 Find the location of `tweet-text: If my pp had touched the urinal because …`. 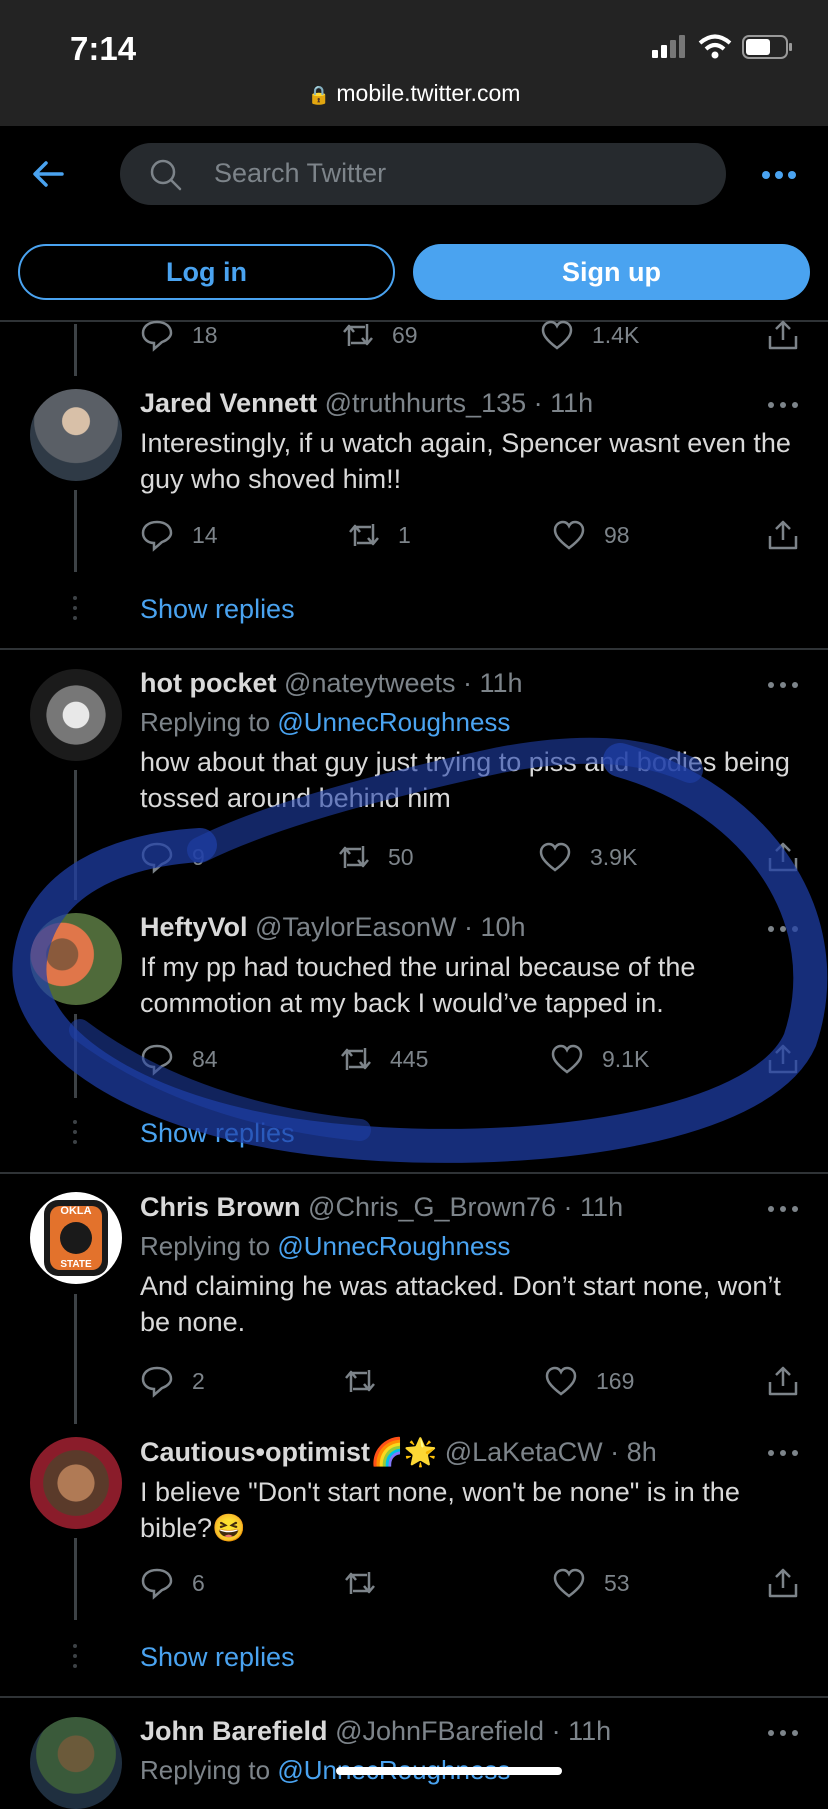

tweet-text: If my pp had touched the urinal because … is located at coordinates (418, 985).